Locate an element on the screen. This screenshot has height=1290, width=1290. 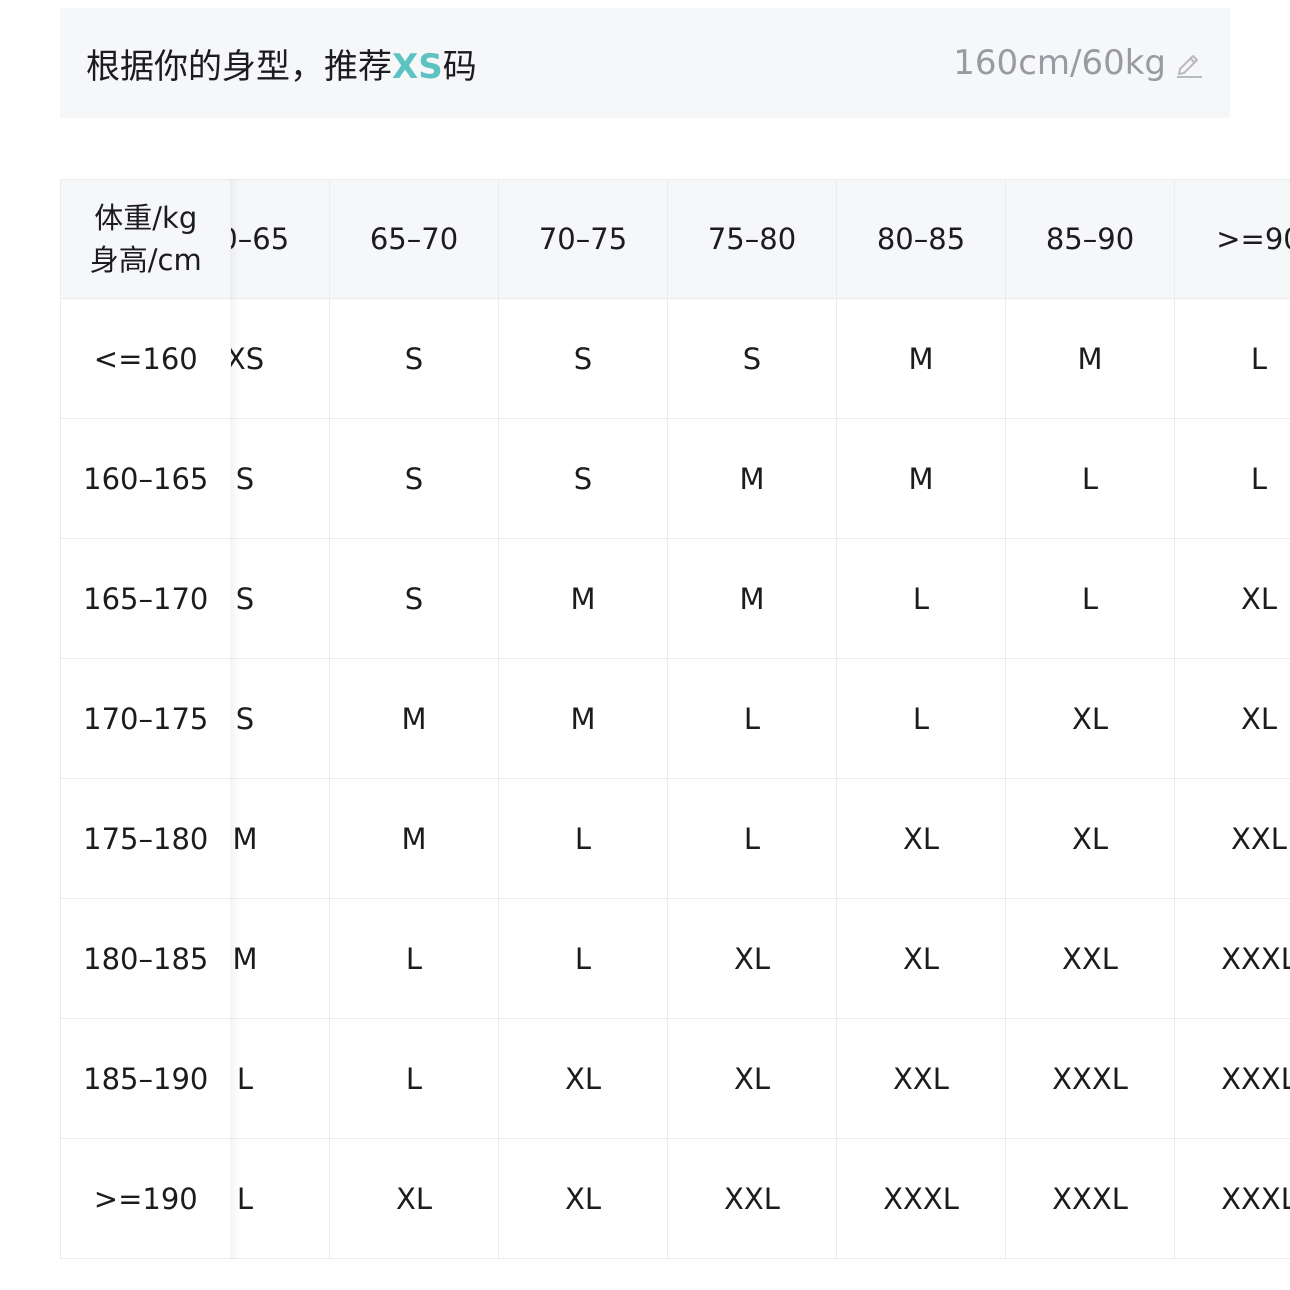
recommendation-text: 根据你的身型，推荐XS码 is located at coordinates (281, 63).